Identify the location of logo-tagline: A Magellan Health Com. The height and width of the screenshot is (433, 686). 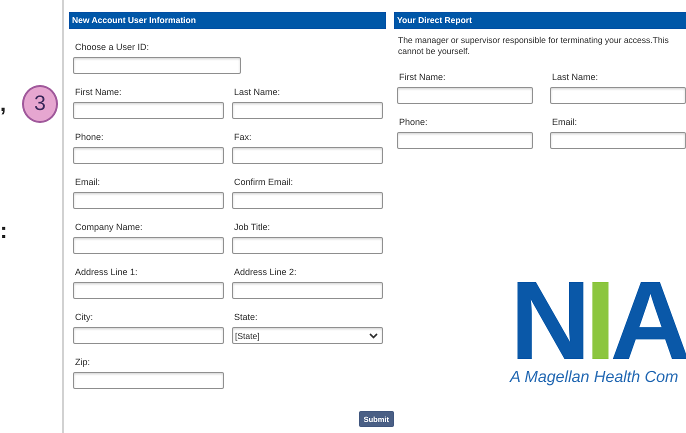
(594, 378).